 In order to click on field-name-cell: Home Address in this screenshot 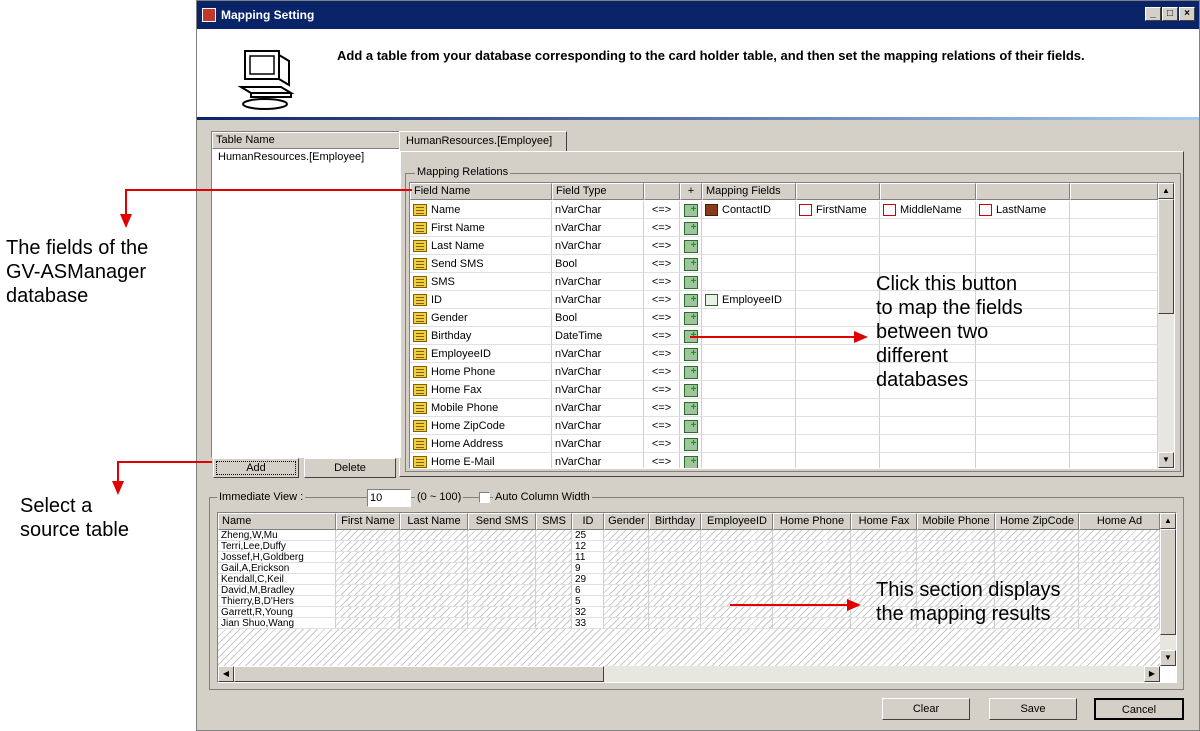, I will do `click(481, 444)`.